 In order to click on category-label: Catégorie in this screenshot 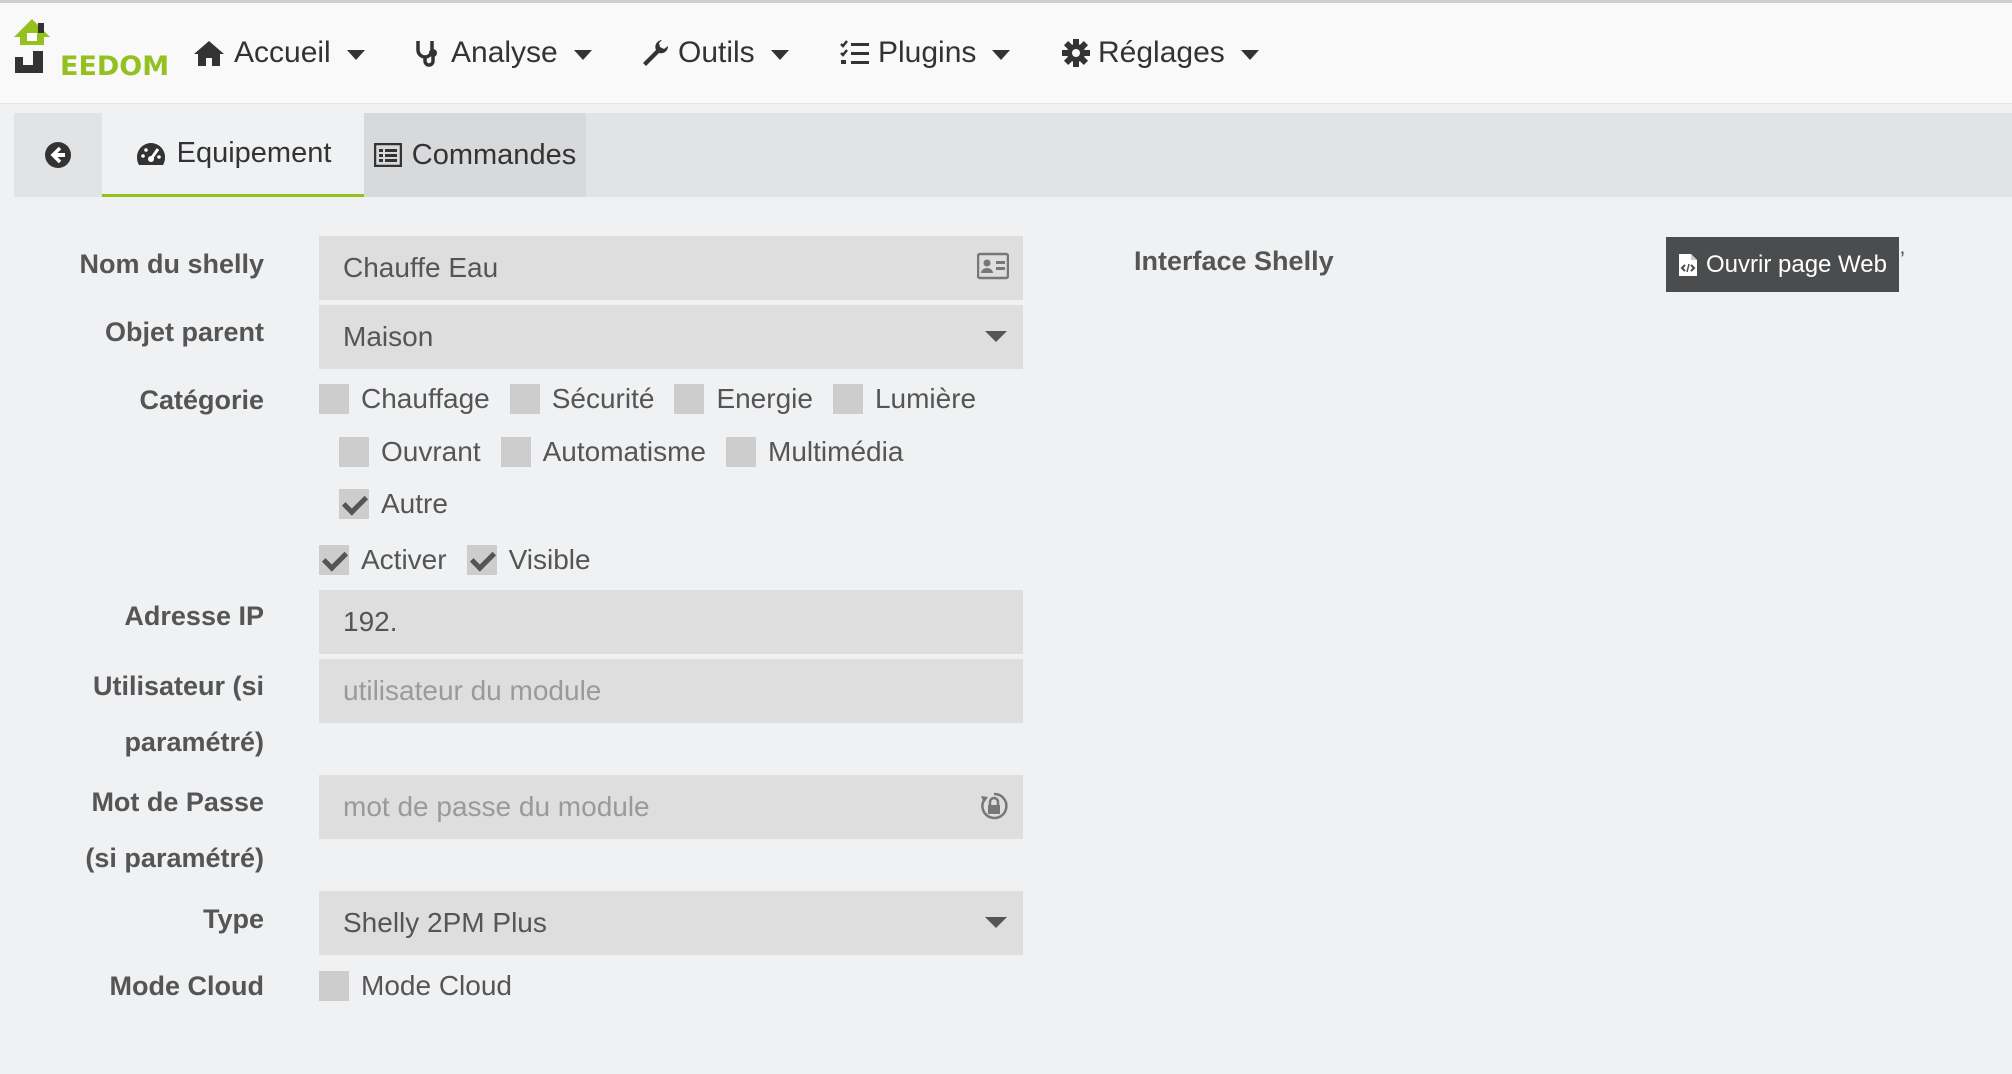, I will do `click(201, 400)`.